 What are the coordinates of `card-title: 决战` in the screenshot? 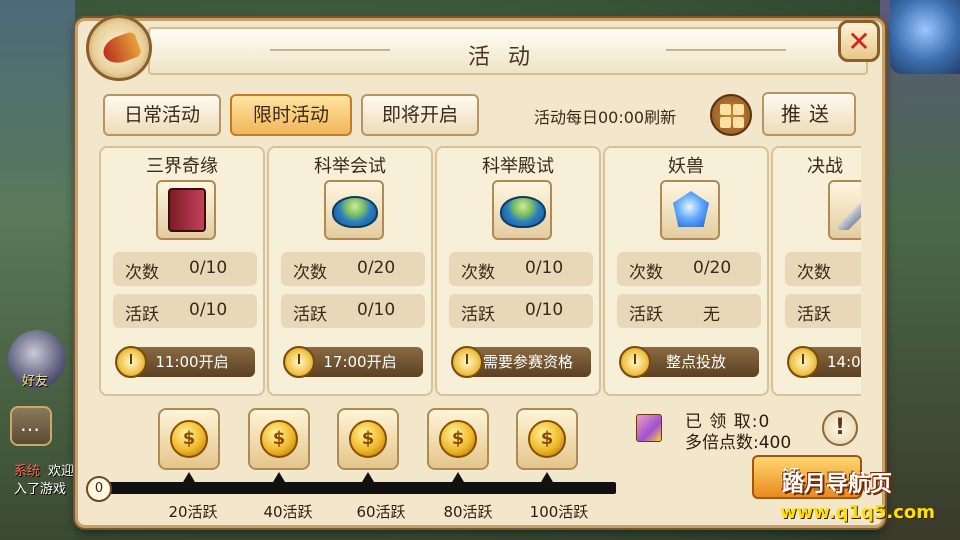 It's located at (825, 166).